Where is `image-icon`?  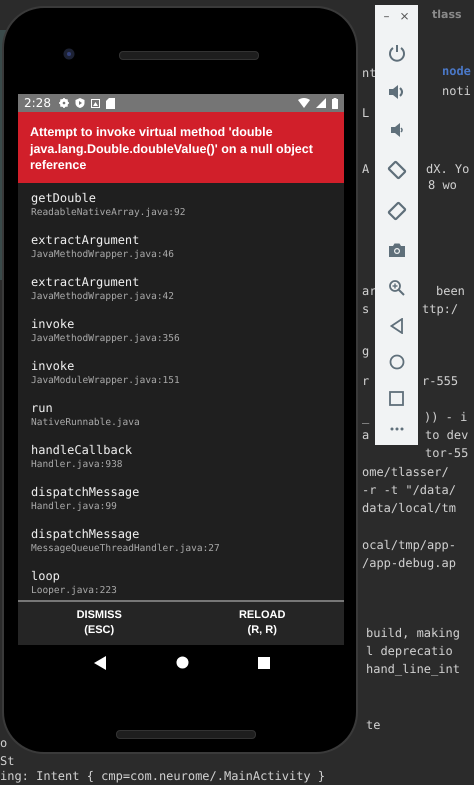
image-icon is located at coordinates (95, 103).